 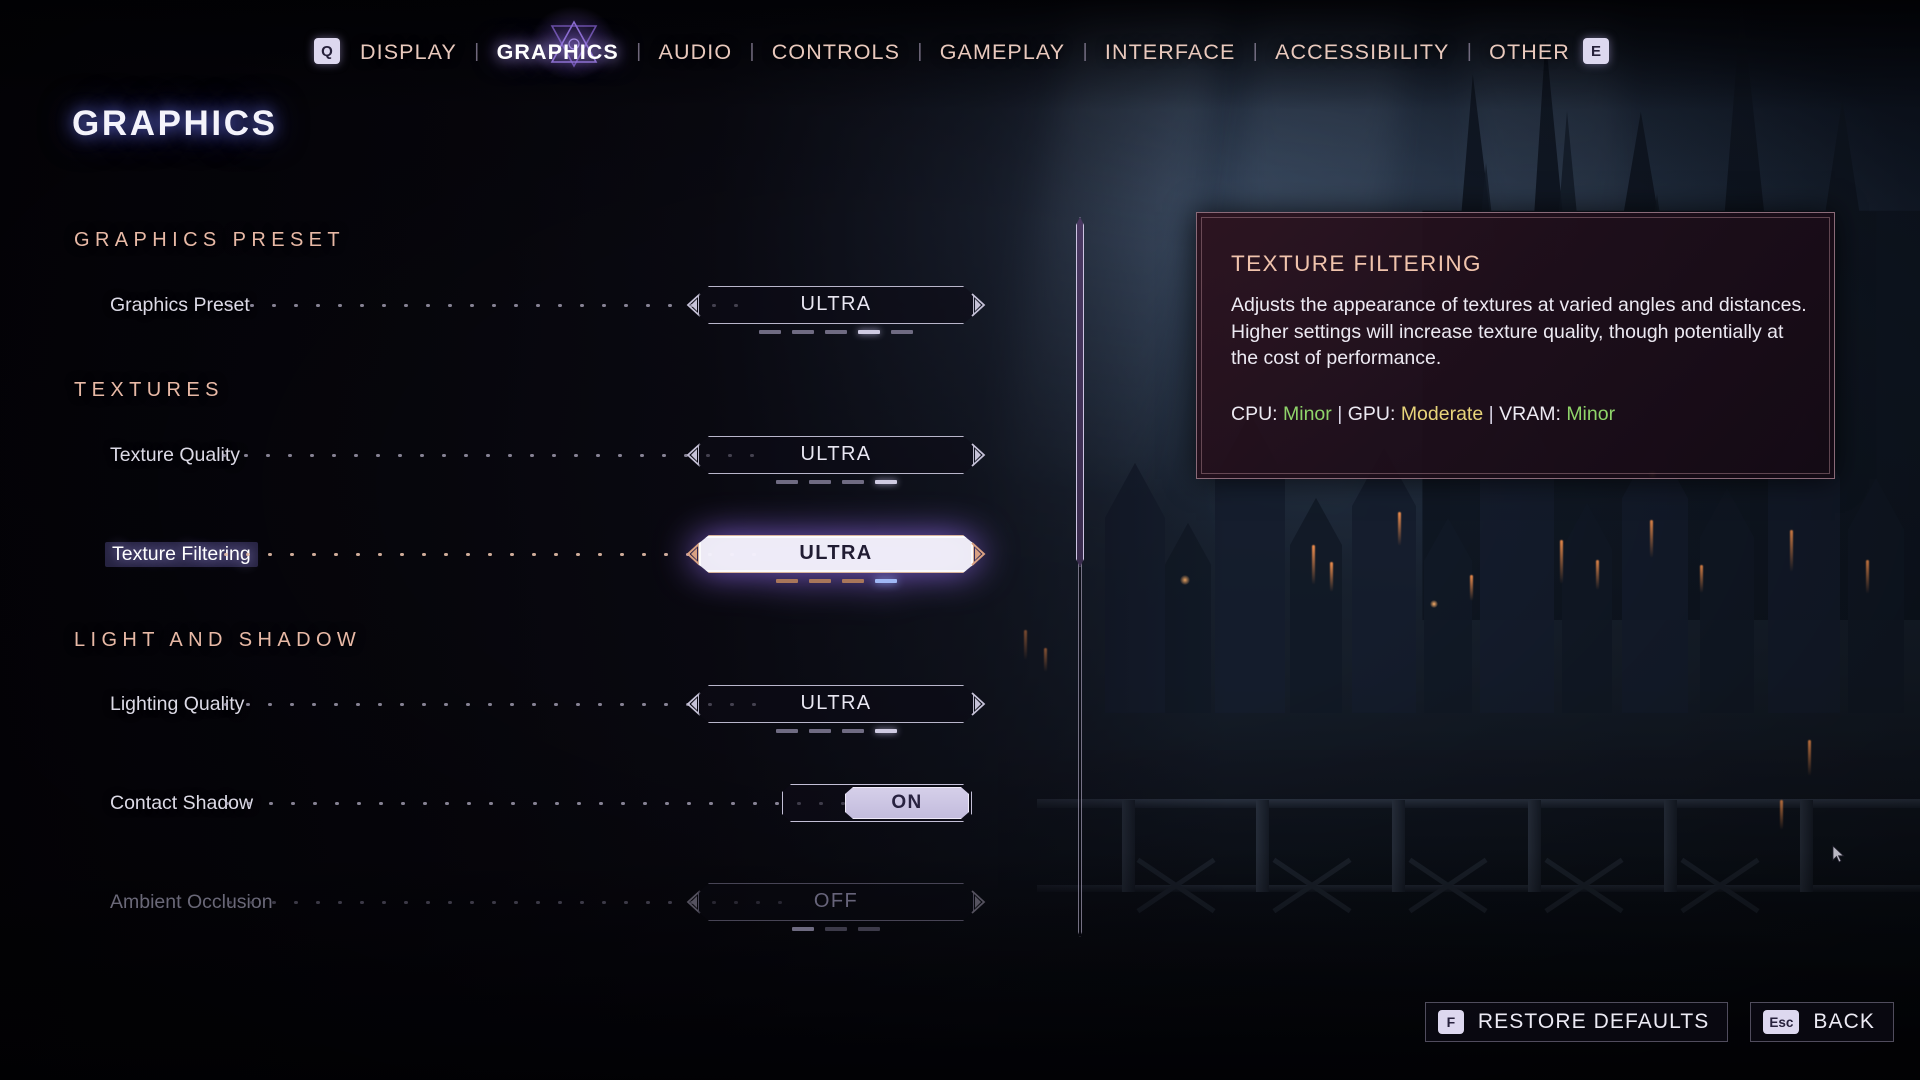 I want to click on stepper-texture-quality: ULTRA, so click(x=836, y=460).